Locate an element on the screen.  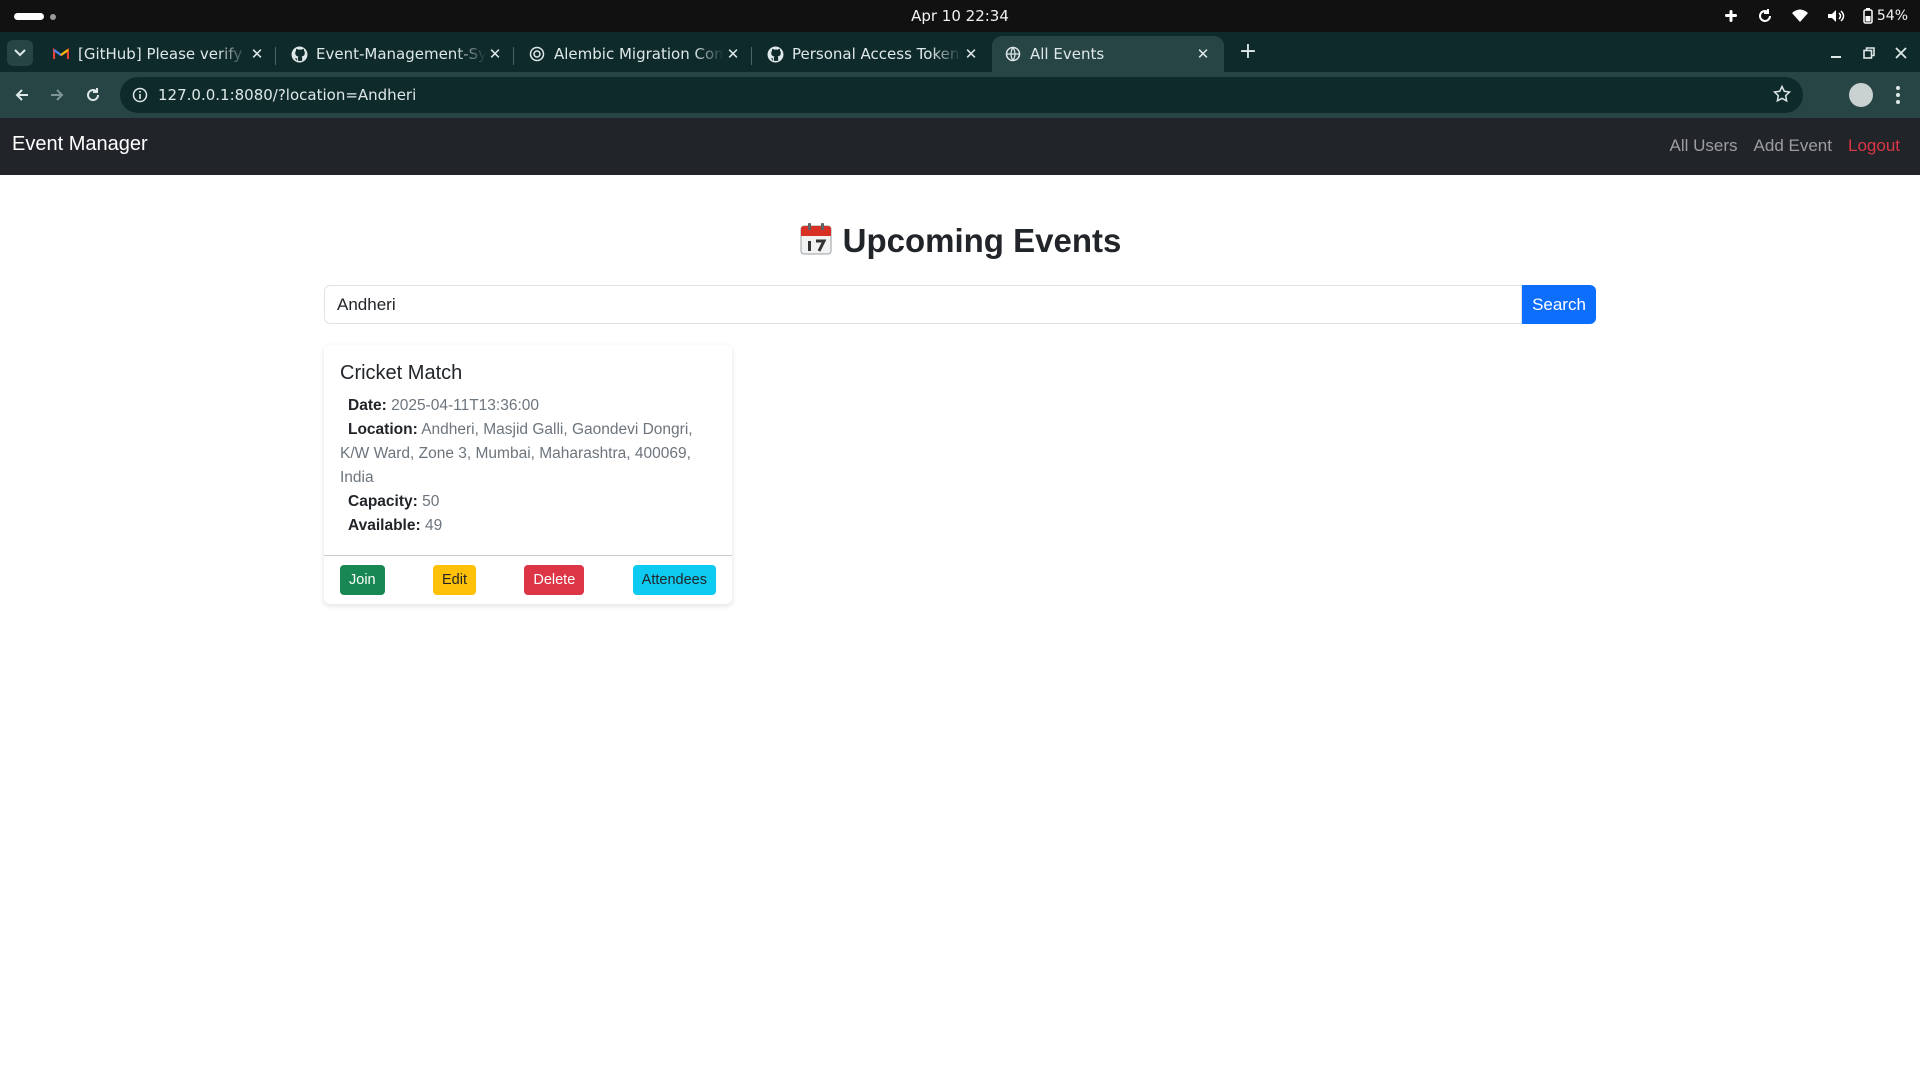
plus-icon: + is located at coordinates (1248, 51).